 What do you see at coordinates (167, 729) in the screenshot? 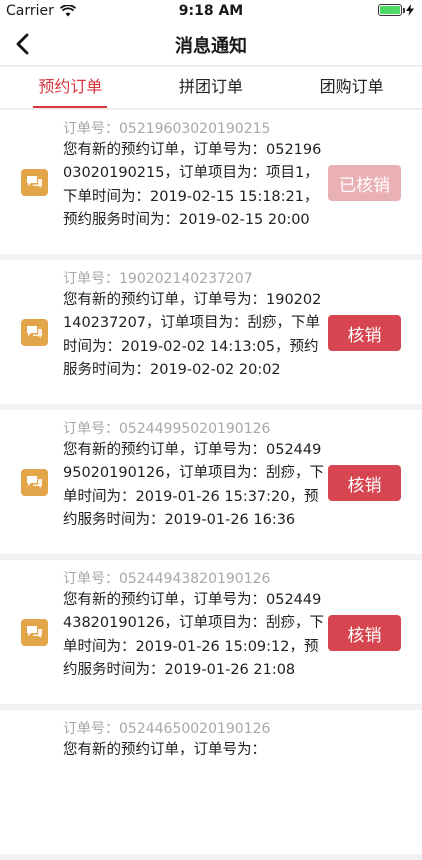
I see `order-number: 订单号：05244650020190126` at bounding box center [167, 729].